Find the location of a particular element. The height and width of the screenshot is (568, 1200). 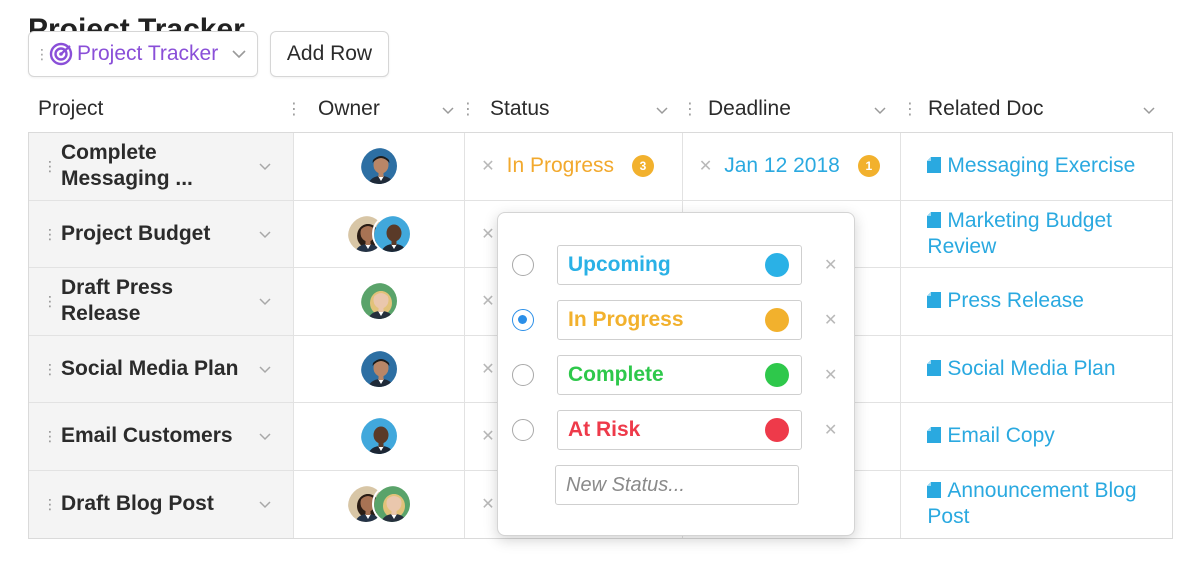

related-doc-cell: Email Copy is located at coordinates (1036, 436).